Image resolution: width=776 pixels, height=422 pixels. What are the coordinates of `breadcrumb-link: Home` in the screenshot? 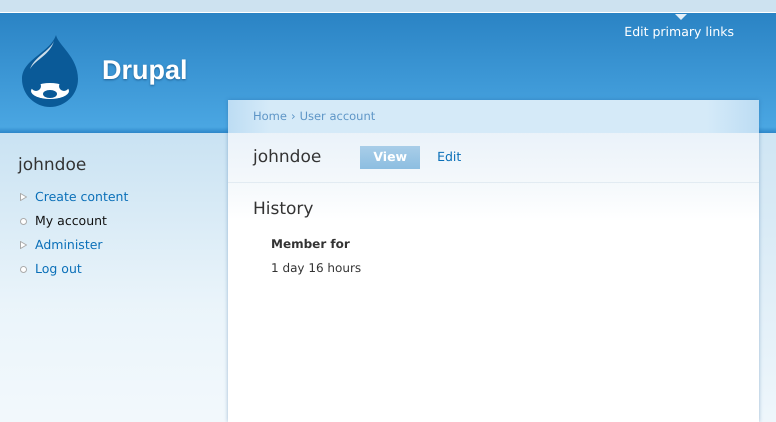 It's located at (270, 117).